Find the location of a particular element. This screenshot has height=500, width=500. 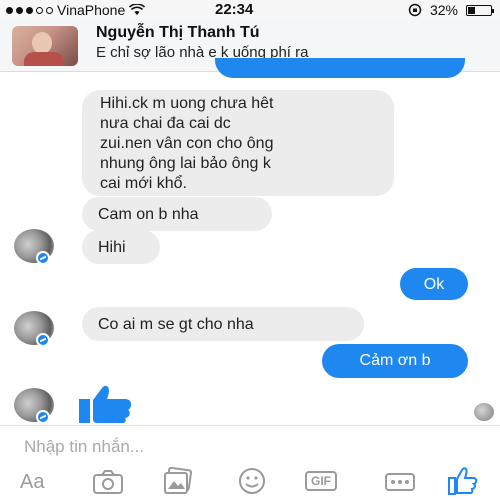

battery-icon is located at coordinates (480, 10).